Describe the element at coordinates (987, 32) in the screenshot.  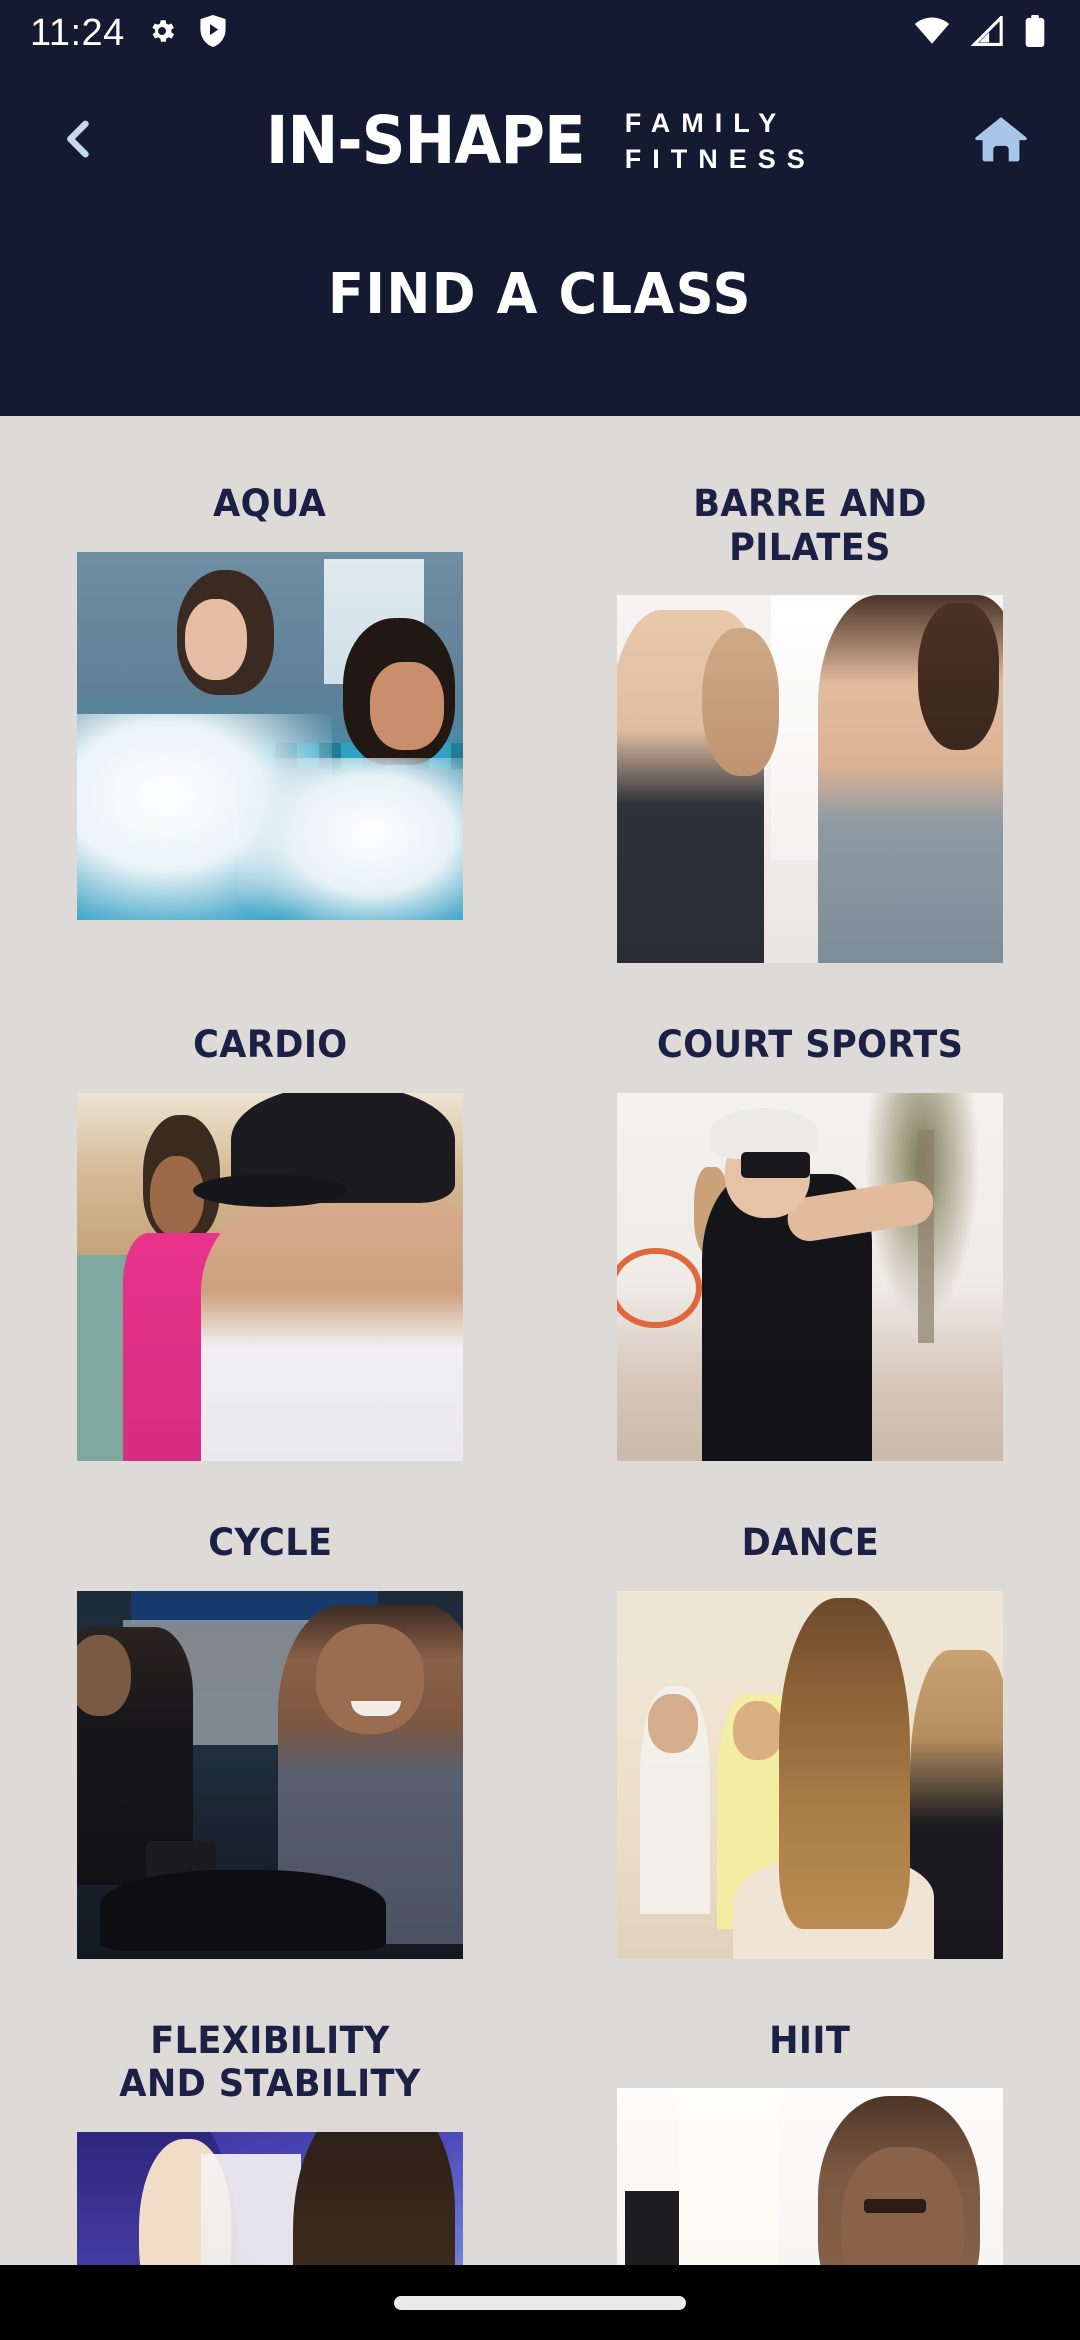
I see `cellular-signal-icon` at that location.